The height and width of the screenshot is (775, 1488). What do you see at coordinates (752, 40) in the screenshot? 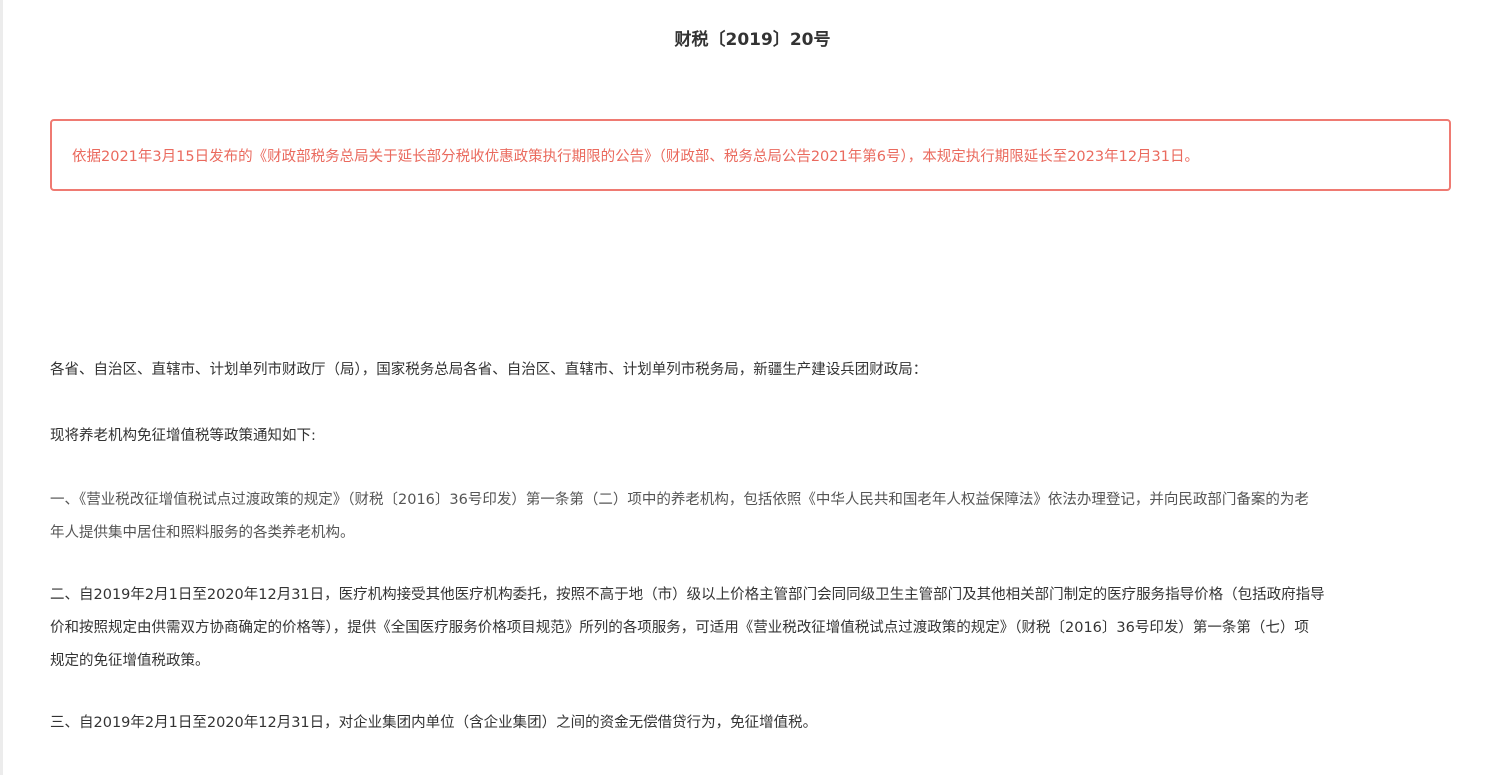
I see `document-number: 财税〔2019〕20号` at bounding box center [752, 40].